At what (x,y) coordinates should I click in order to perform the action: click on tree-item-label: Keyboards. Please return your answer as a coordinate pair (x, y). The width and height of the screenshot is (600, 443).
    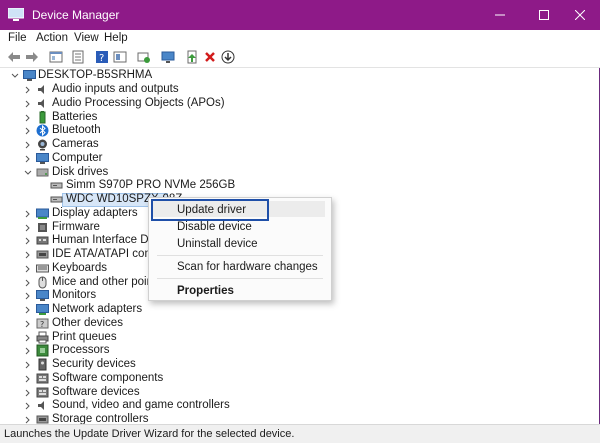
    Looking at the image, I should click on (79, 267).